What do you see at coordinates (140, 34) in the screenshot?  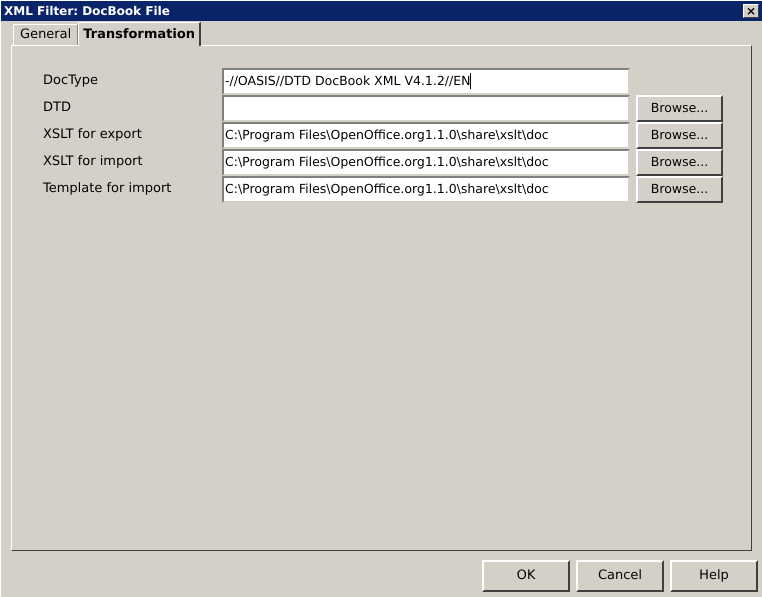 I see `tab: Transformation` at bounding box center [140, 34].